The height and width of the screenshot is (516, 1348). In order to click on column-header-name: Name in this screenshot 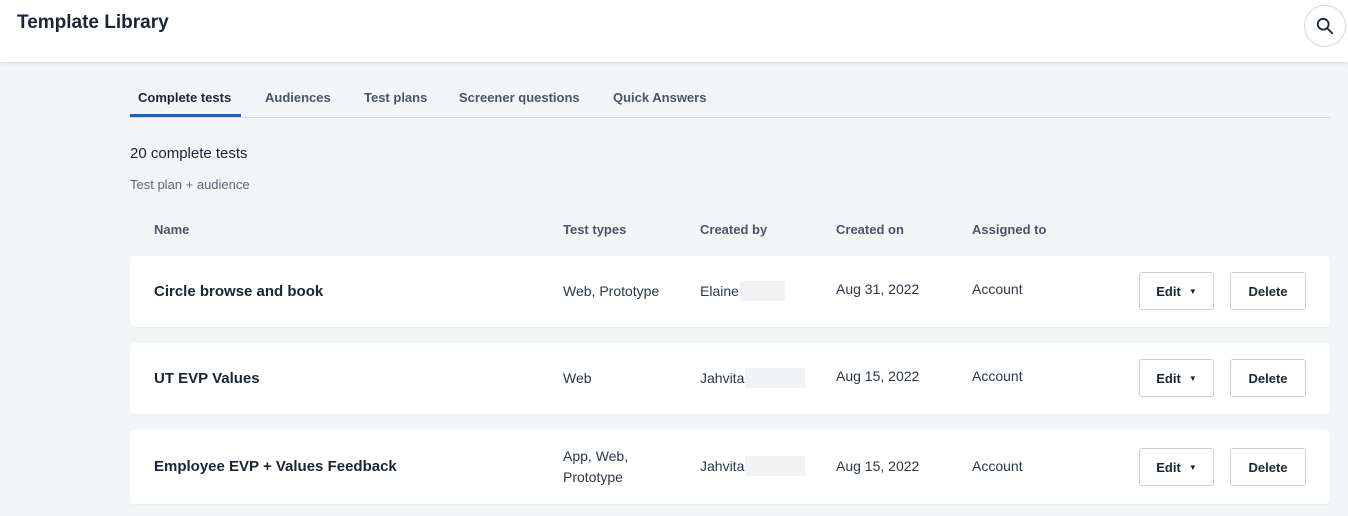, I will do `click(172, 229)`.